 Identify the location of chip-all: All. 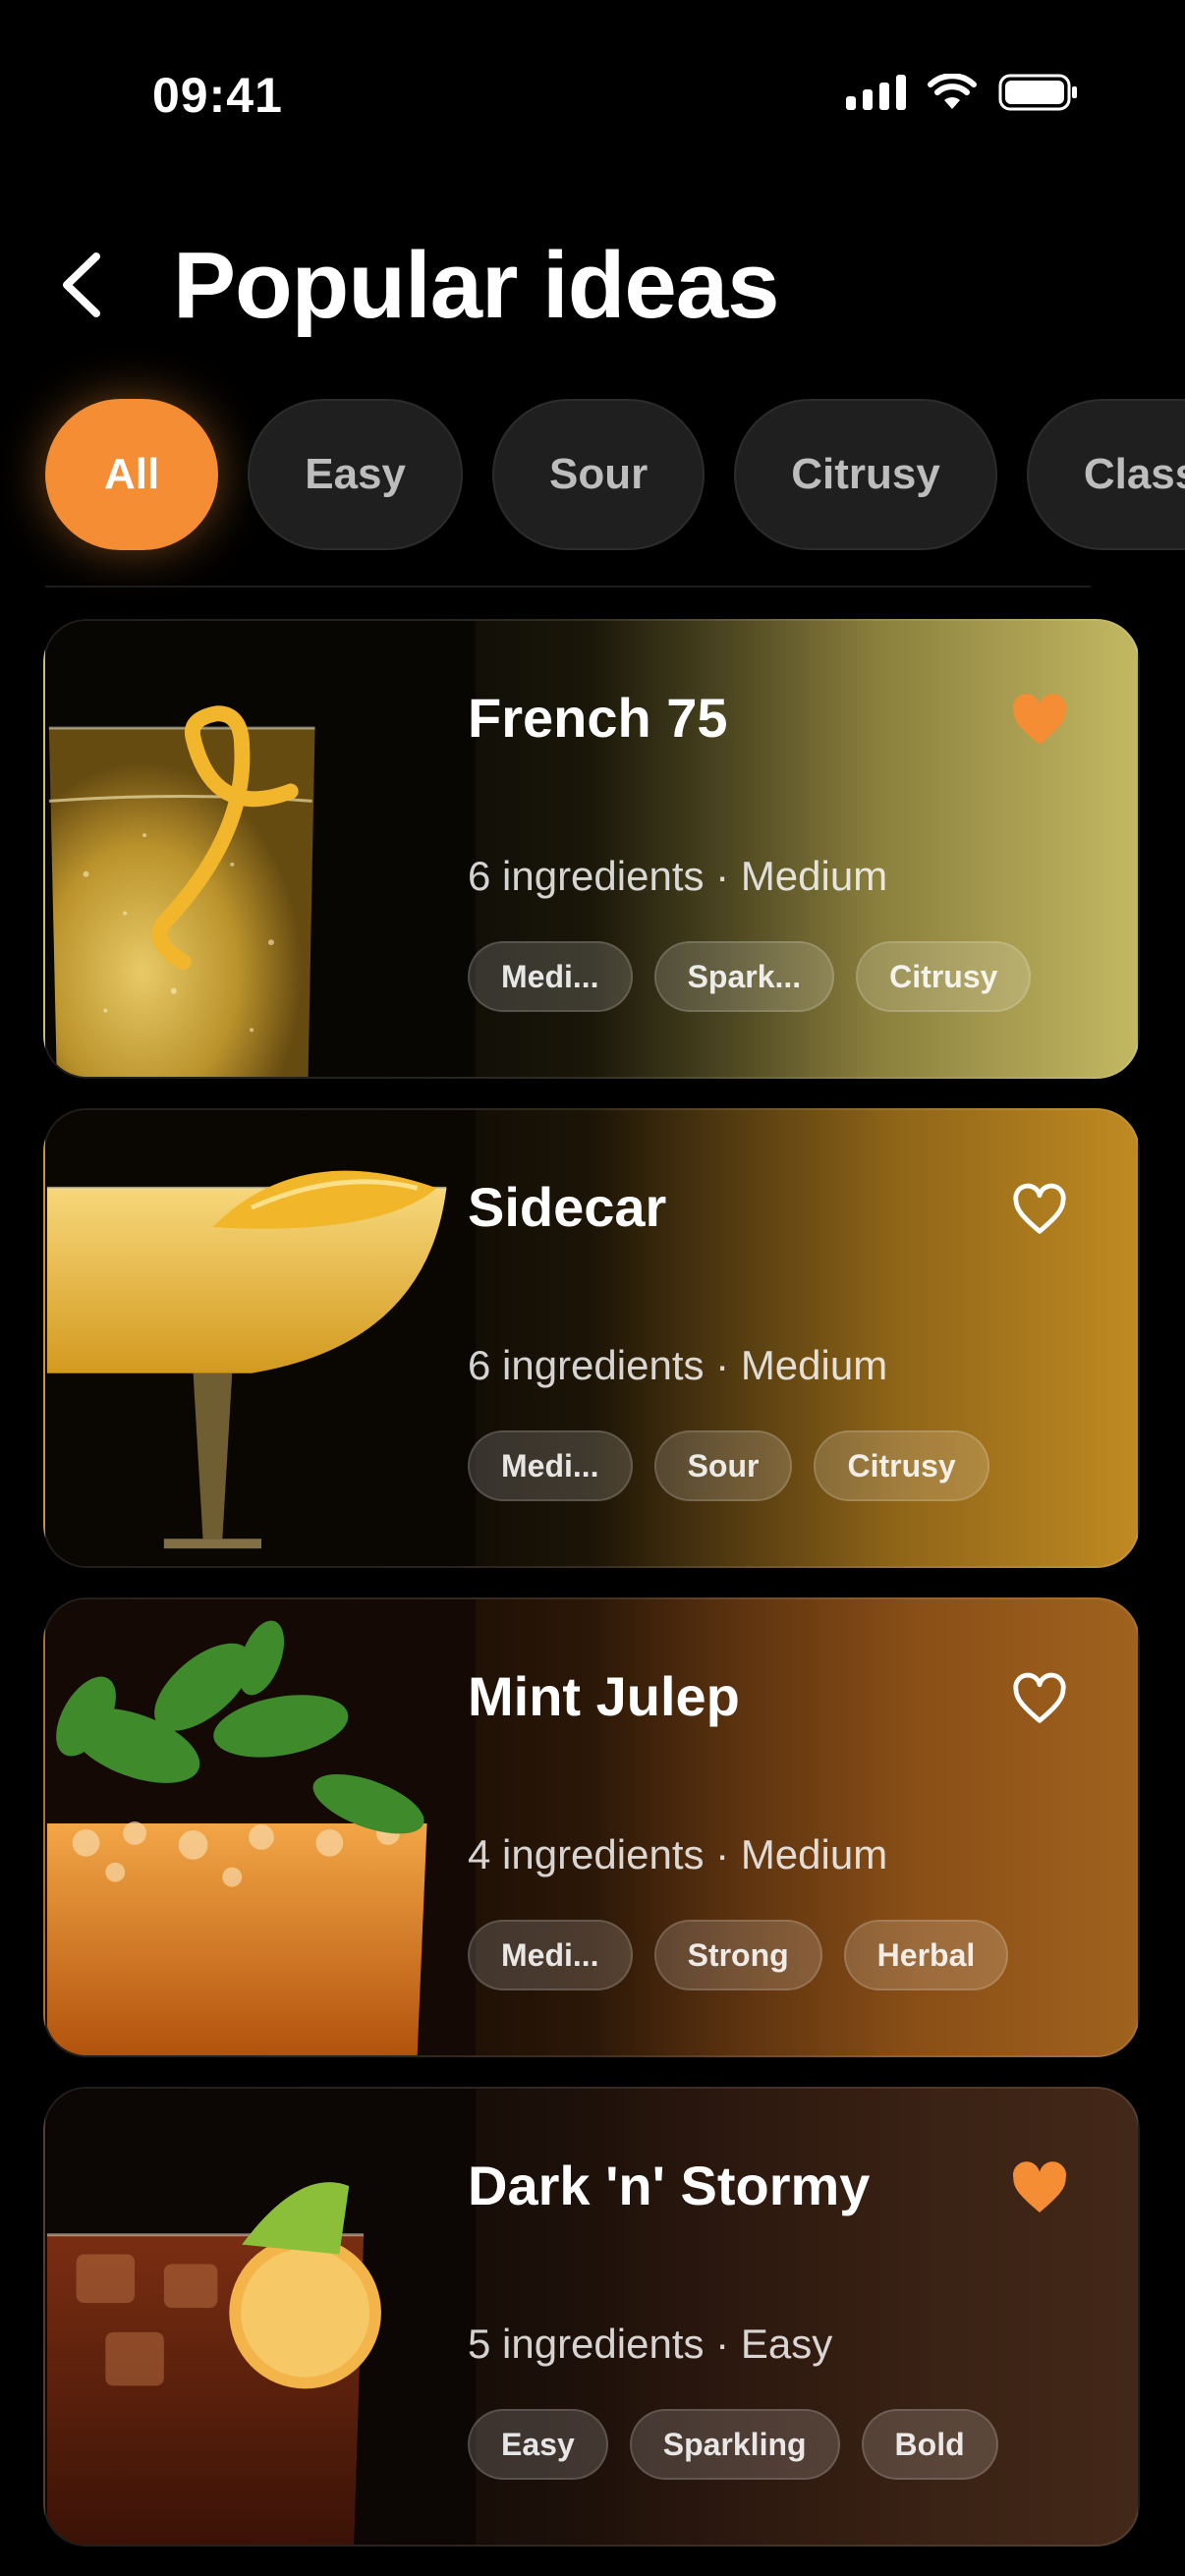
(132, 474).